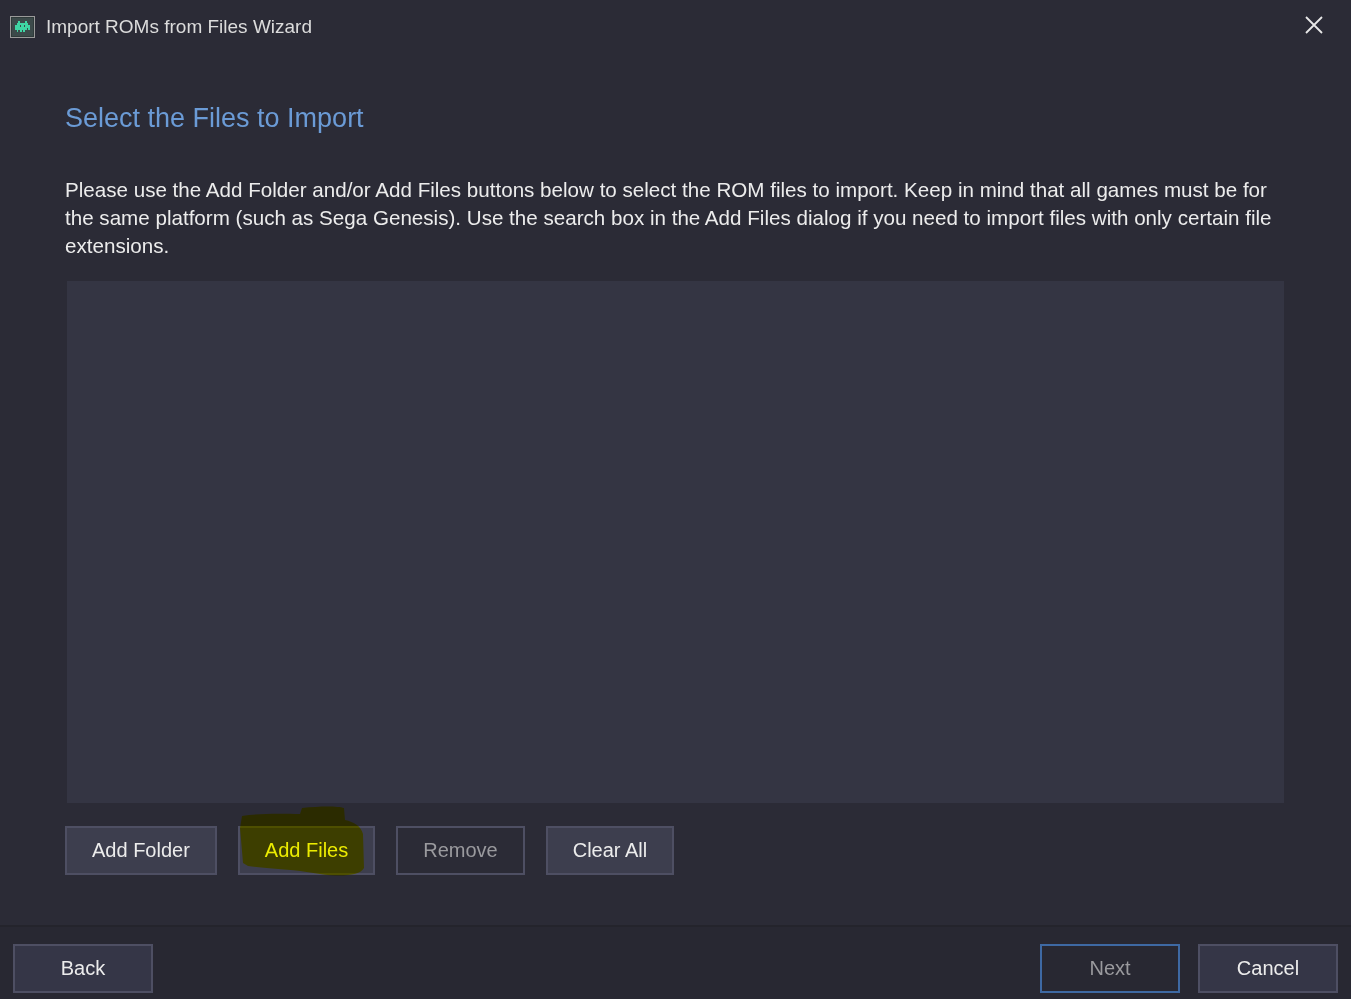  I want to click on page-heading: Select the Files to Import, so click(215, 118).